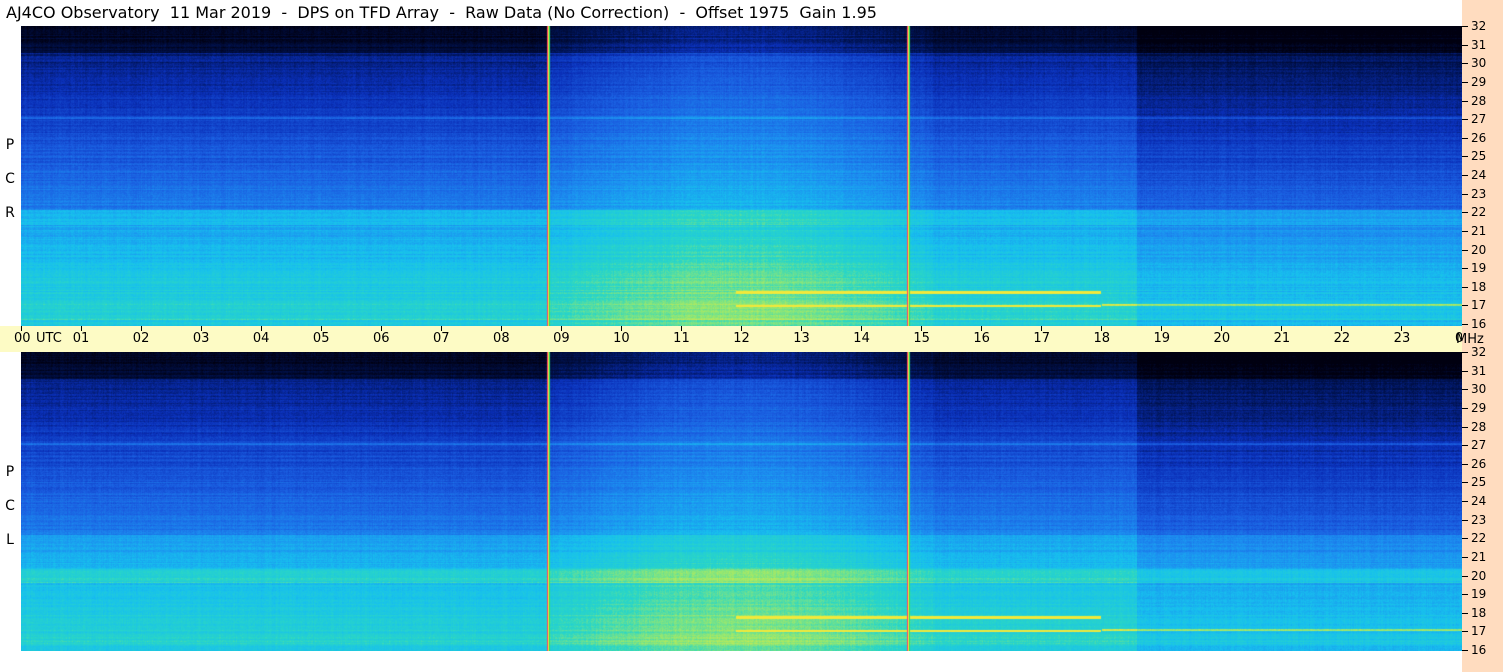 Image resolution: width=1503 pixels, height=672 pixels. Describe the element at coordinates (801, 338) in the screenshot. I see `utc-tick-label: 13` at that location.